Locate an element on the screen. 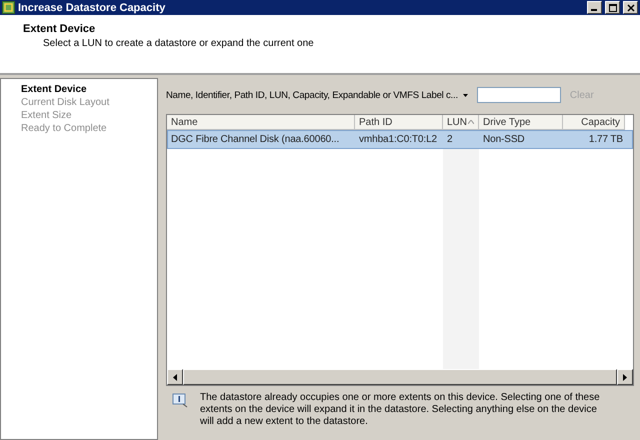  close-button is located at coordinates (630, 7).